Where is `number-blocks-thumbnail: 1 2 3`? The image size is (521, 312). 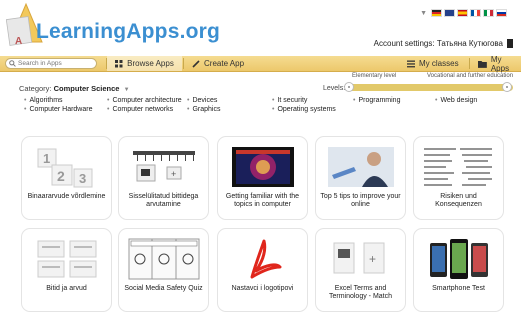
number-blocks-thumbnail: 1 2 3 is located at coordinates (65, 168).